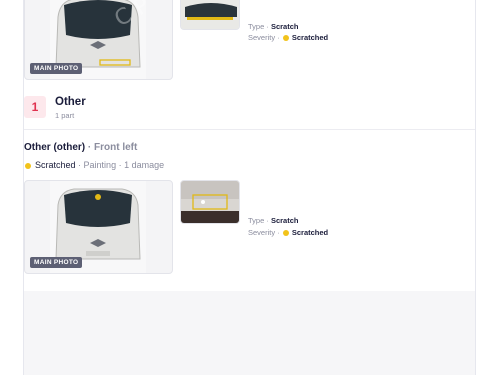 The image size is (500, 375). I want to click on group-subtitle: 1 part, so click(65, 115).